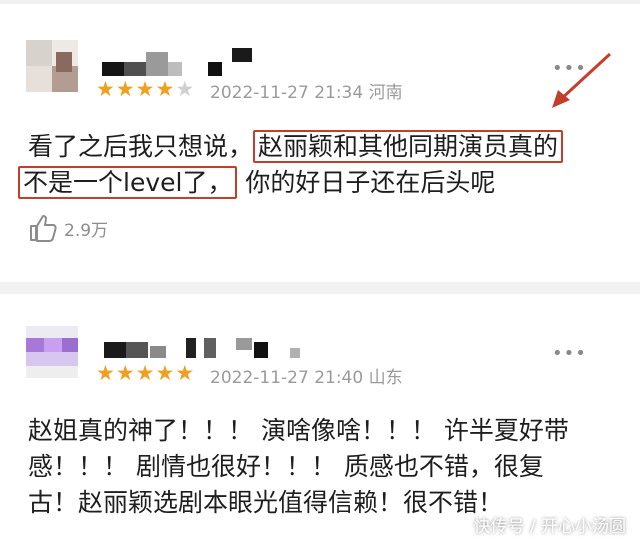 Image resolution: width=640 pixels, height=542 pixels. Describe the element at coordinates (286, 466) in the screenshot. I see `comment-text-line-2: 感！！！ 剧情也很好！！！ 质感也不错，很复` at that location.